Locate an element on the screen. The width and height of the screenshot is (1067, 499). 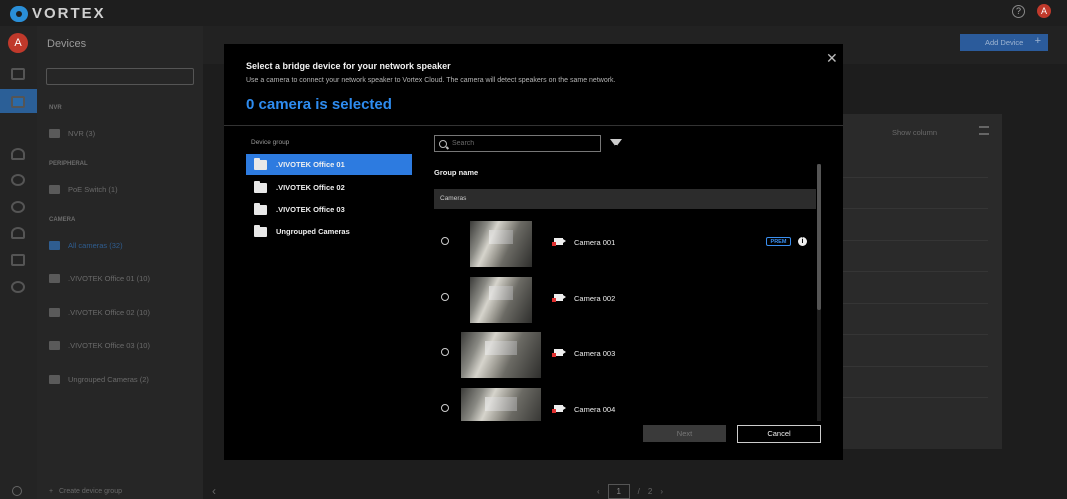
sidebar-item-label: PoE Switch (1) is located at coordinates (93, 189).